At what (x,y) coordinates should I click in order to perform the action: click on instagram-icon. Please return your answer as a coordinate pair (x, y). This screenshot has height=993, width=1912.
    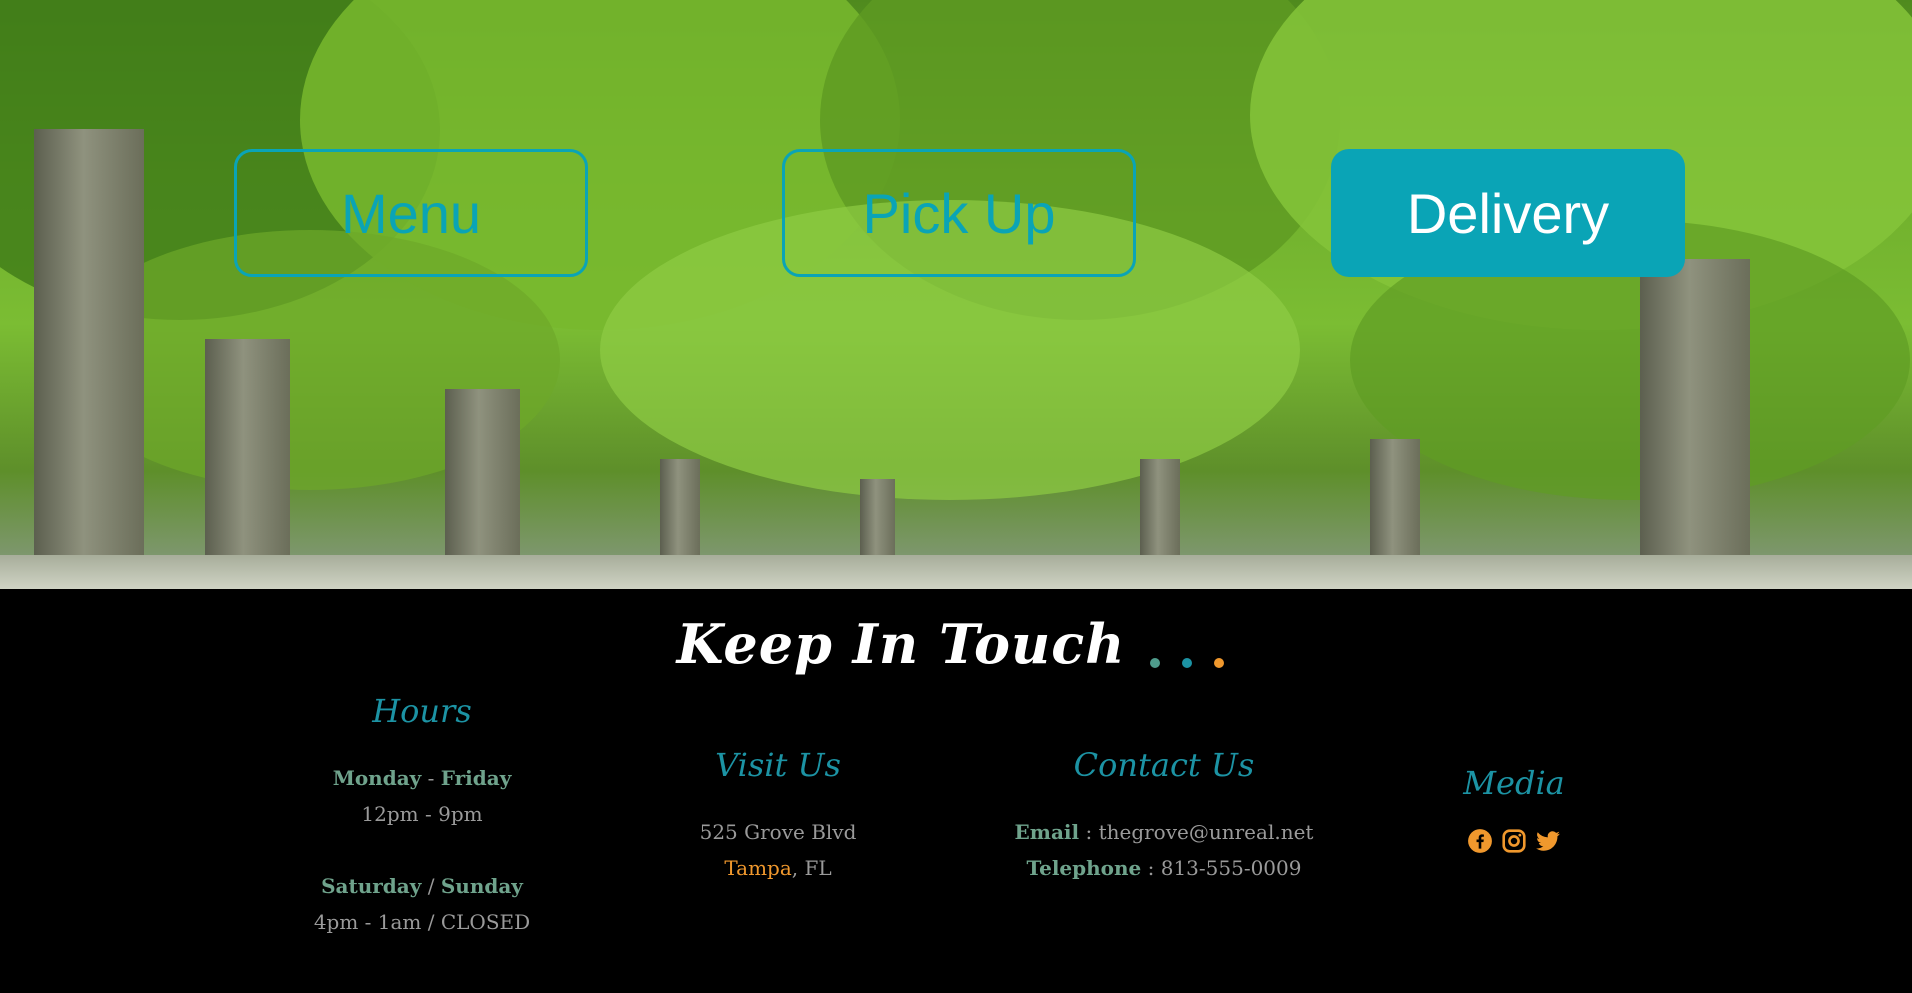
    Looking at the image, I should click on (1514, 841).